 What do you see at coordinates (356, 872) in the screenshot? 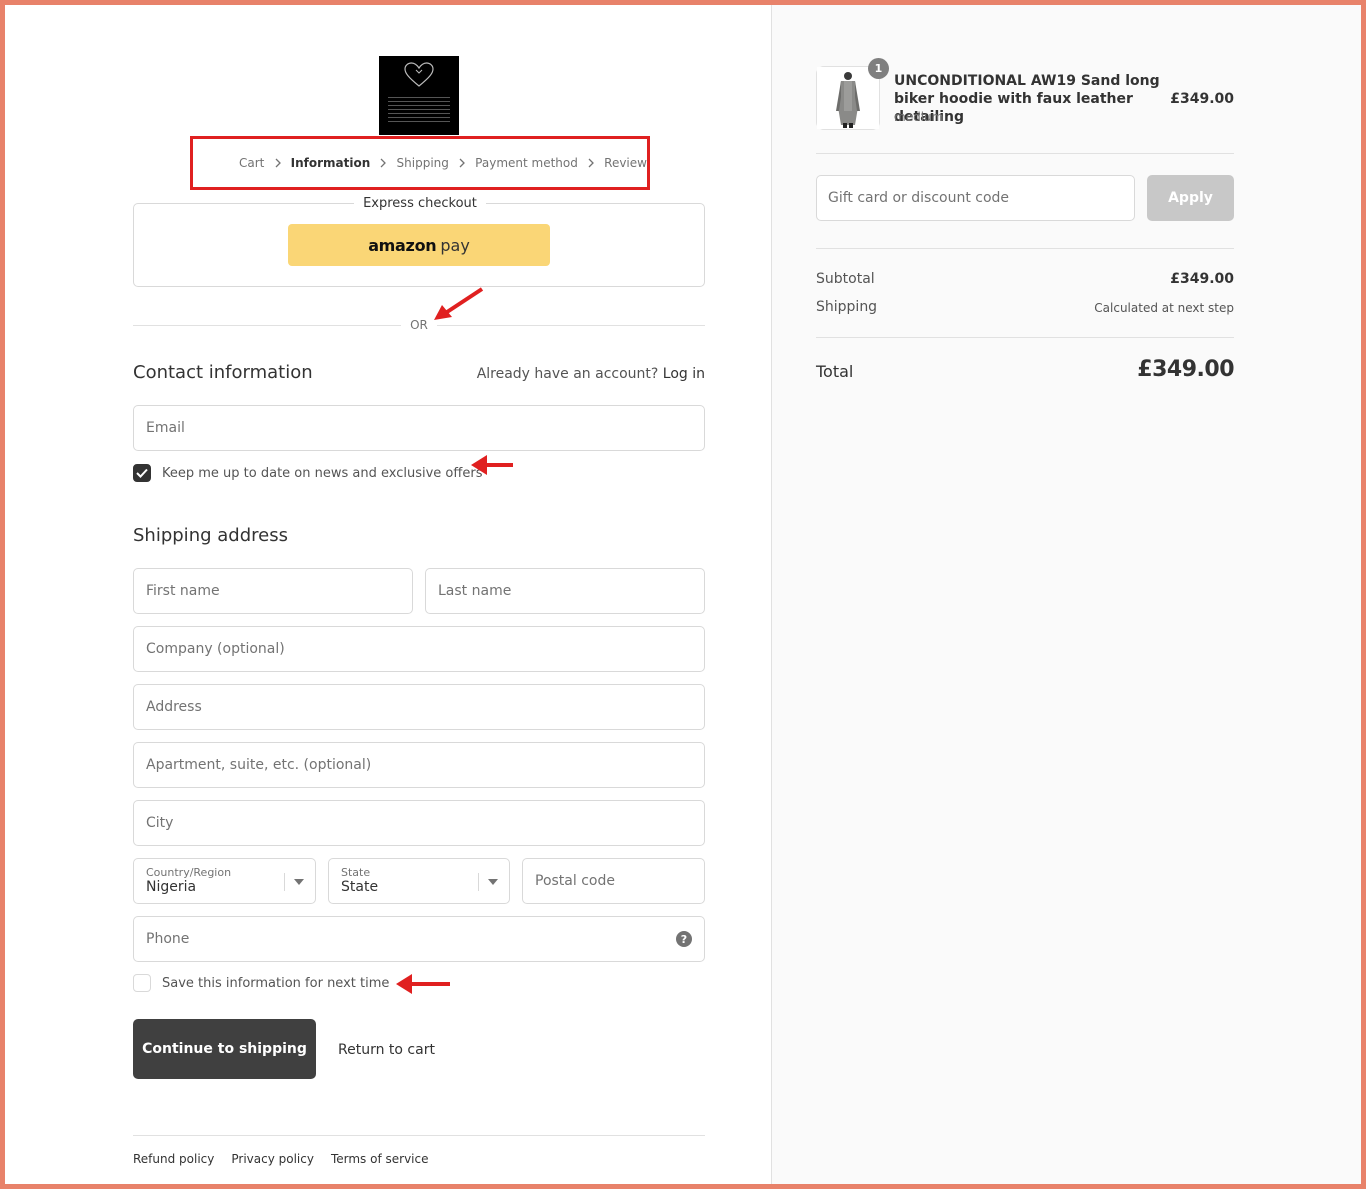
I see `state-label: State` at bounding box center [356, 872].